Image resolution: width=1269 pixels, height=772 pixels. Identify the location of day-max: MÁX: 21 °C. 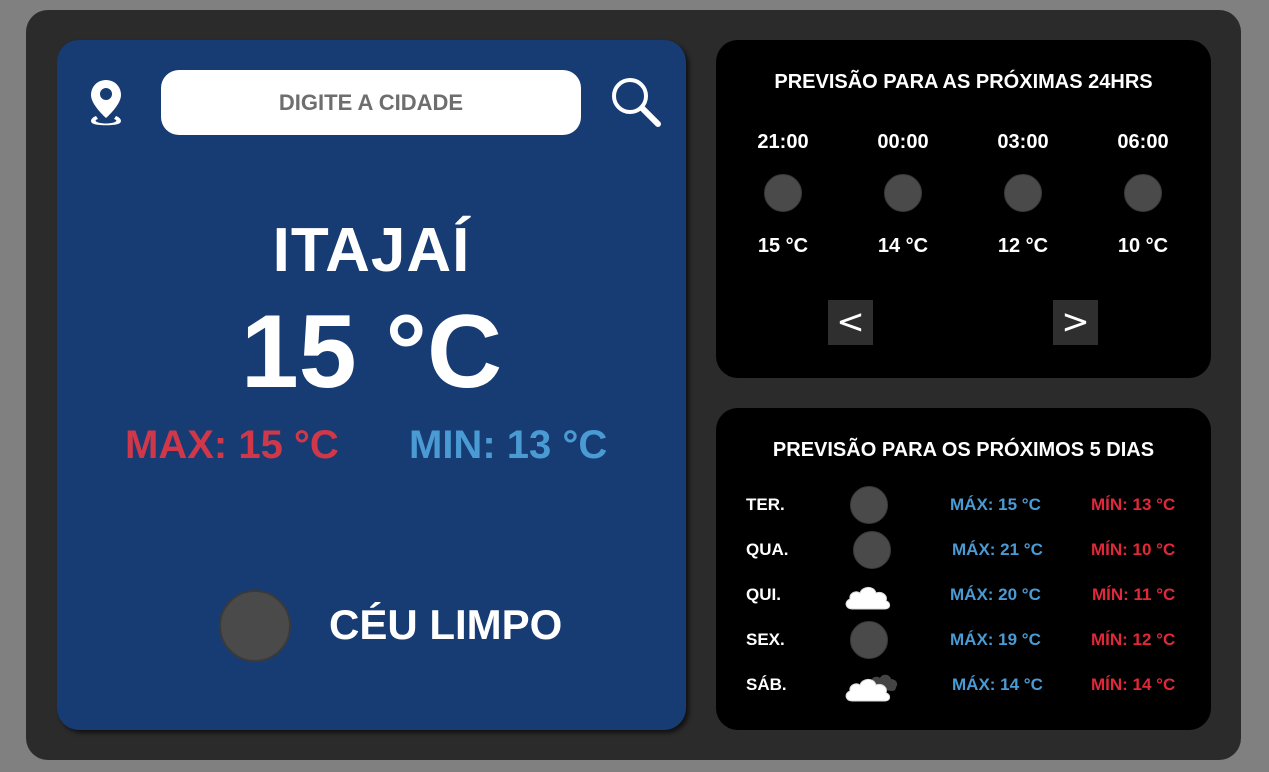
(997, 549).